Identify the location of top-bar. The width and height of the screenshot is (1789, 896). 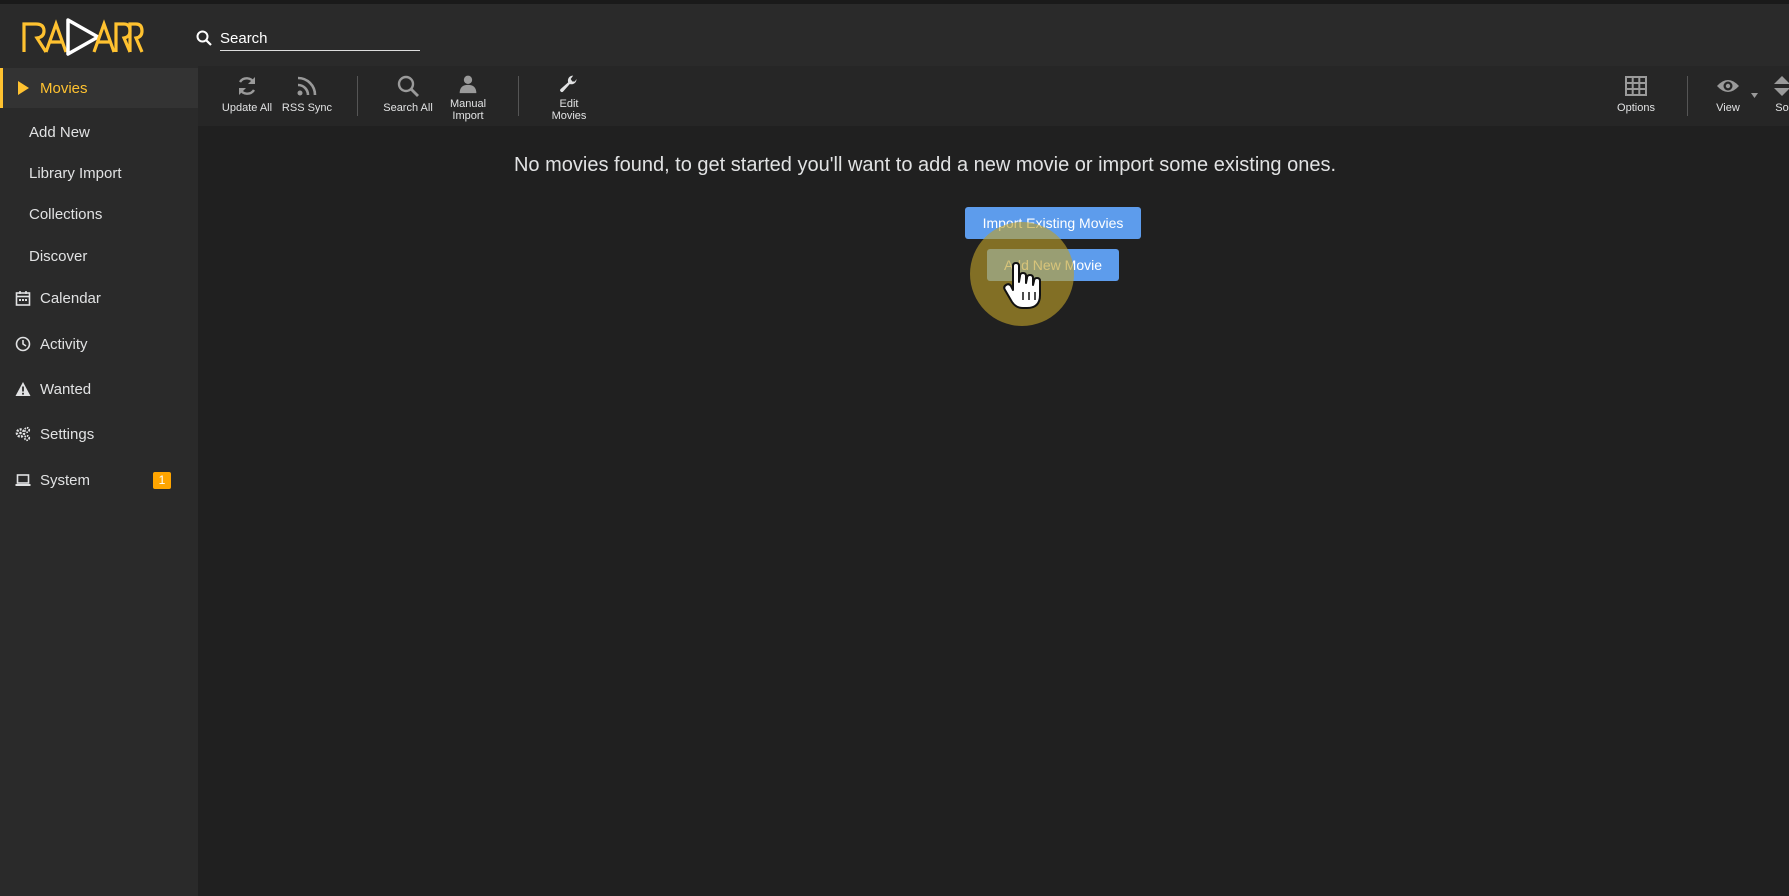
(894, 33).